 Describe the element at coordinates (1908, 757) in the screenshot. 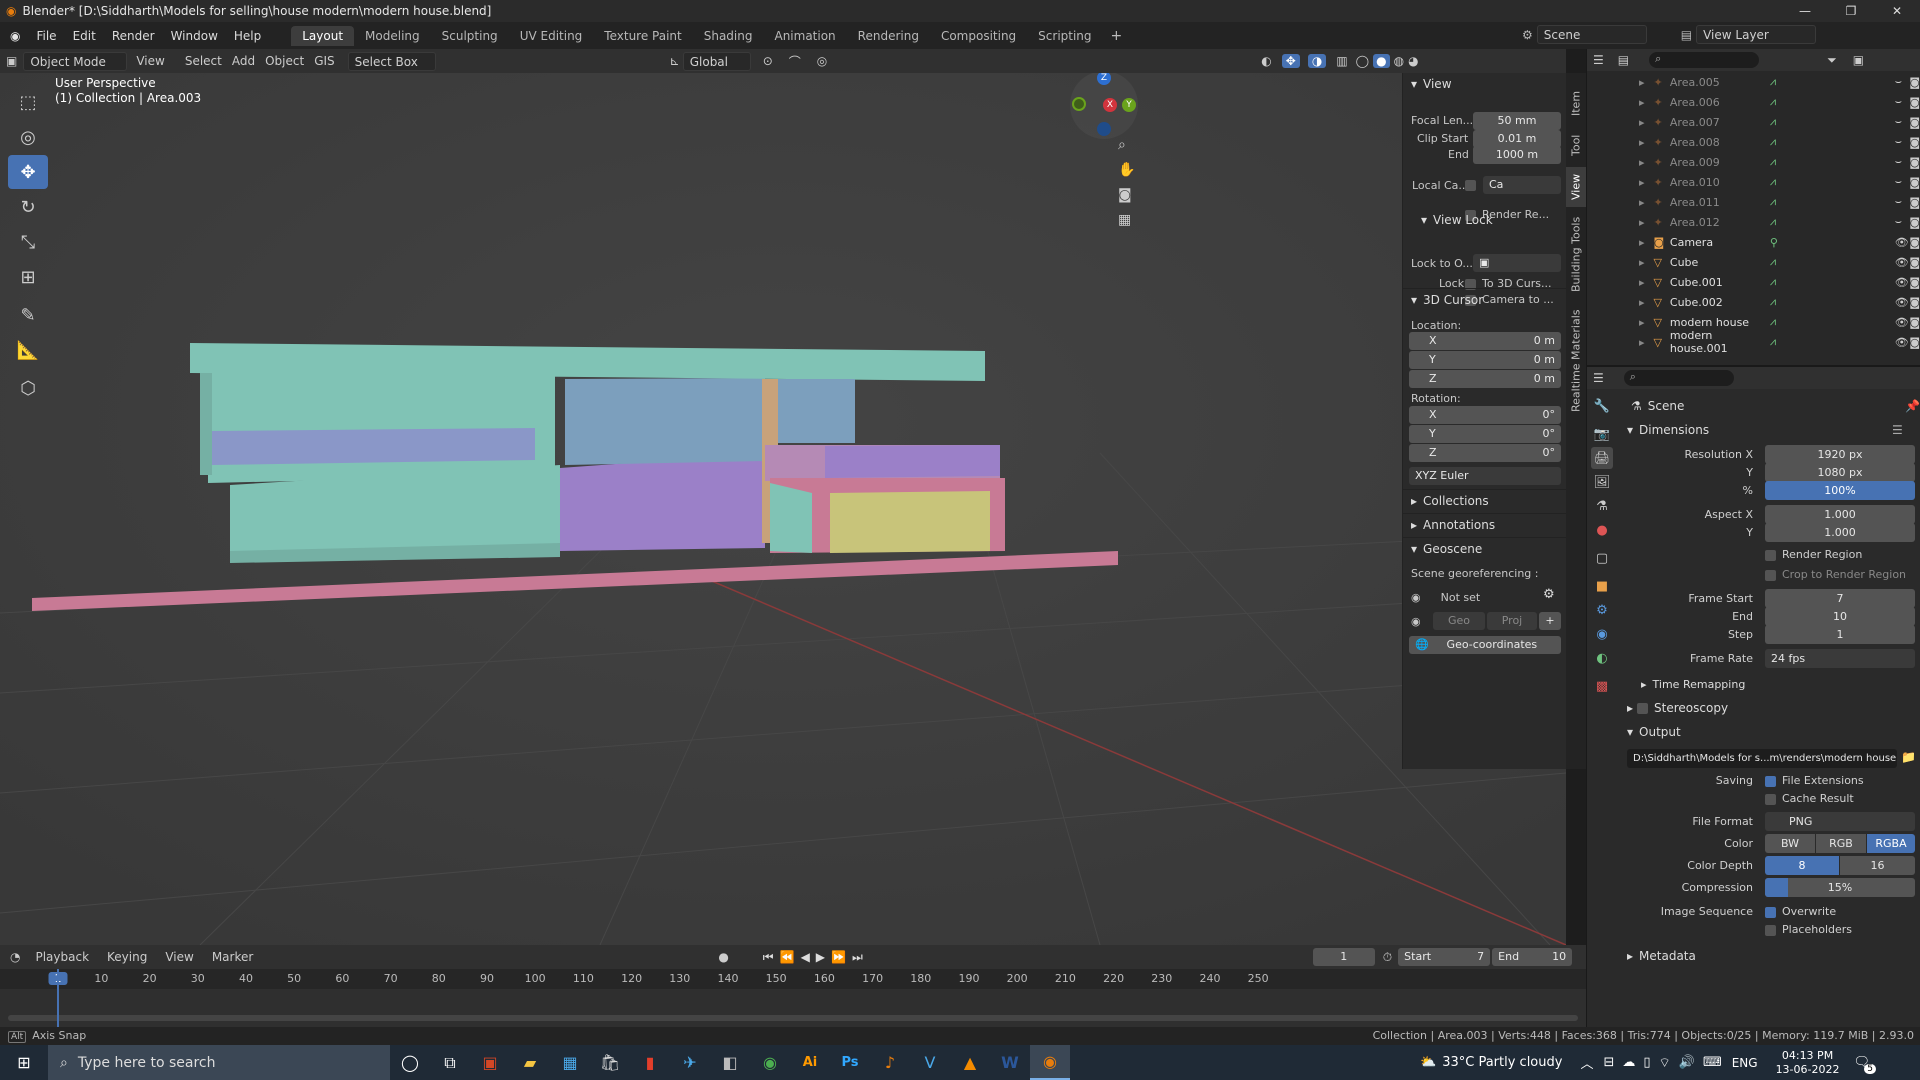

I see `folder-icon: 📁` at that location.